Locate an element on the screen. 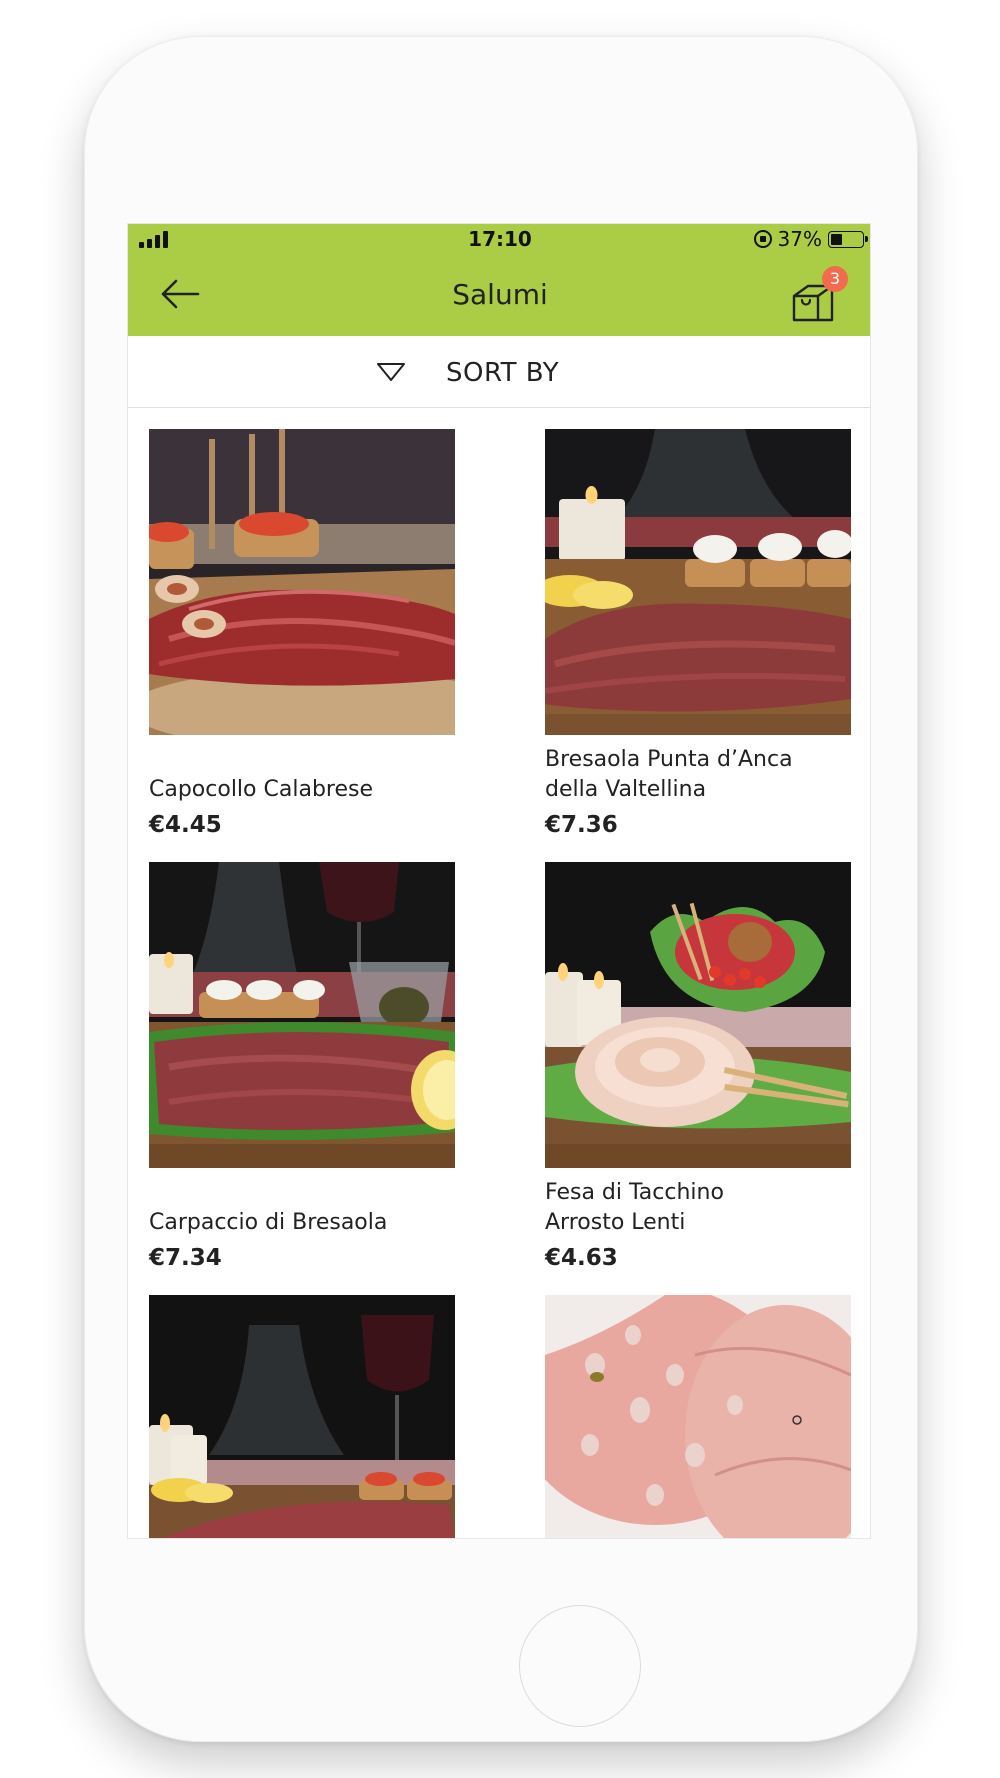 This screenshot has width=1000, height=1778. home-button is located at coordinates (580, 1666).